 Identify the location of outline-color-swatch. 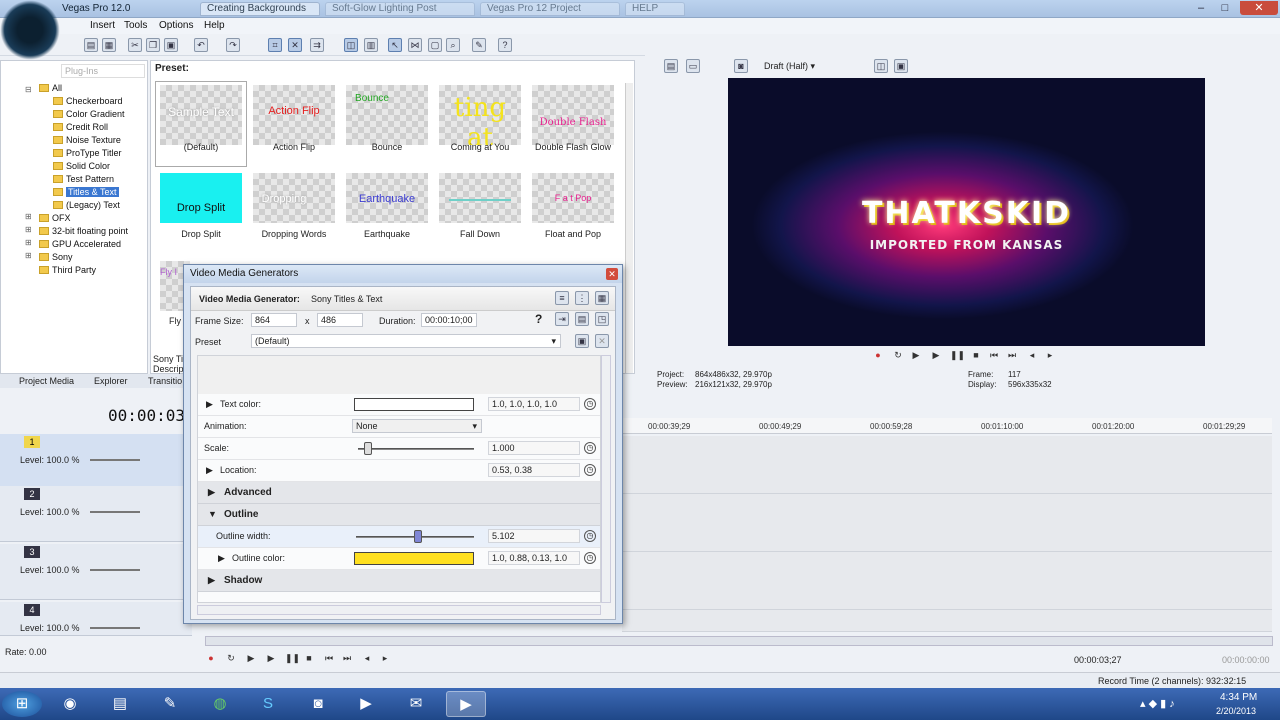
(414, 558).